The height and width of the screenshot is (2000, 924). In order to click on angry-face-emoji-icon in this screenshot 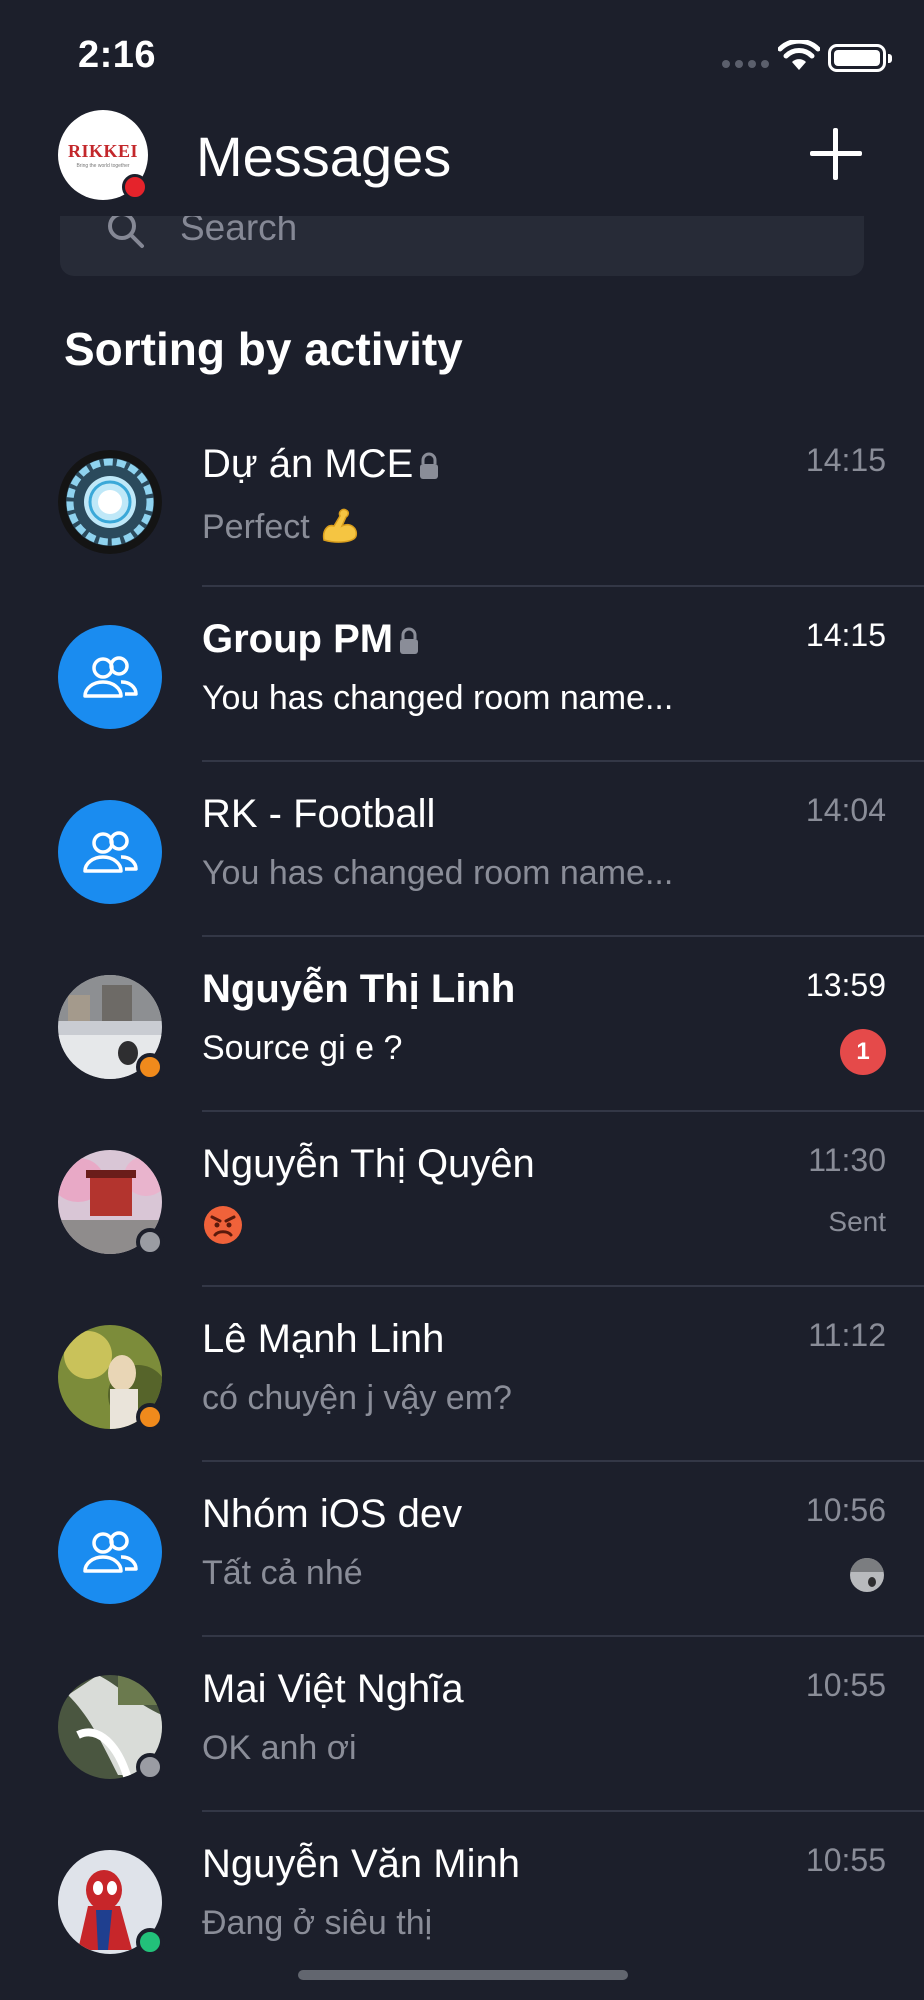, I will do `click(223, 1225)`.